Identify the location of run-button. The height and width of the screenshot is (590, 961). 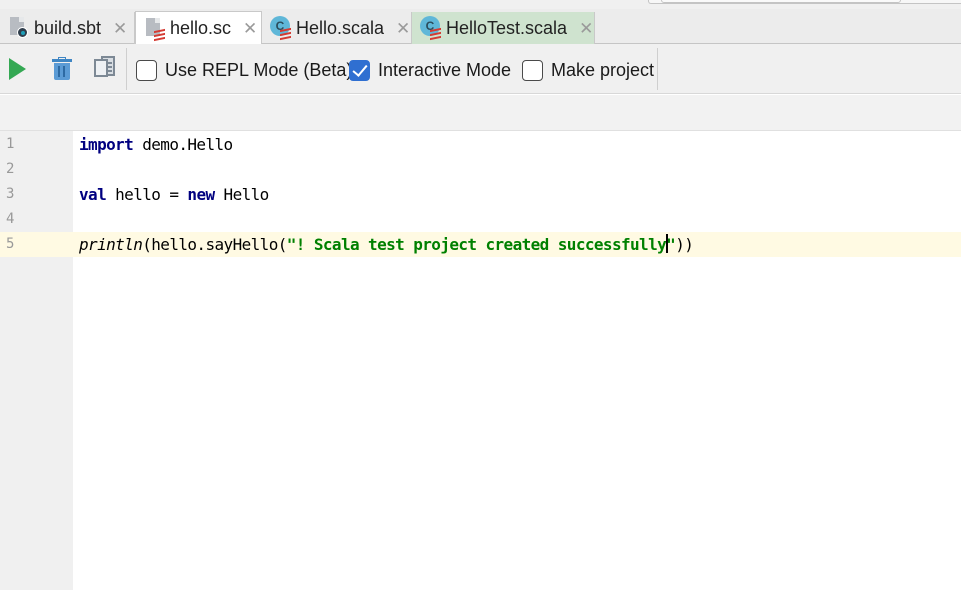
(18, 69).